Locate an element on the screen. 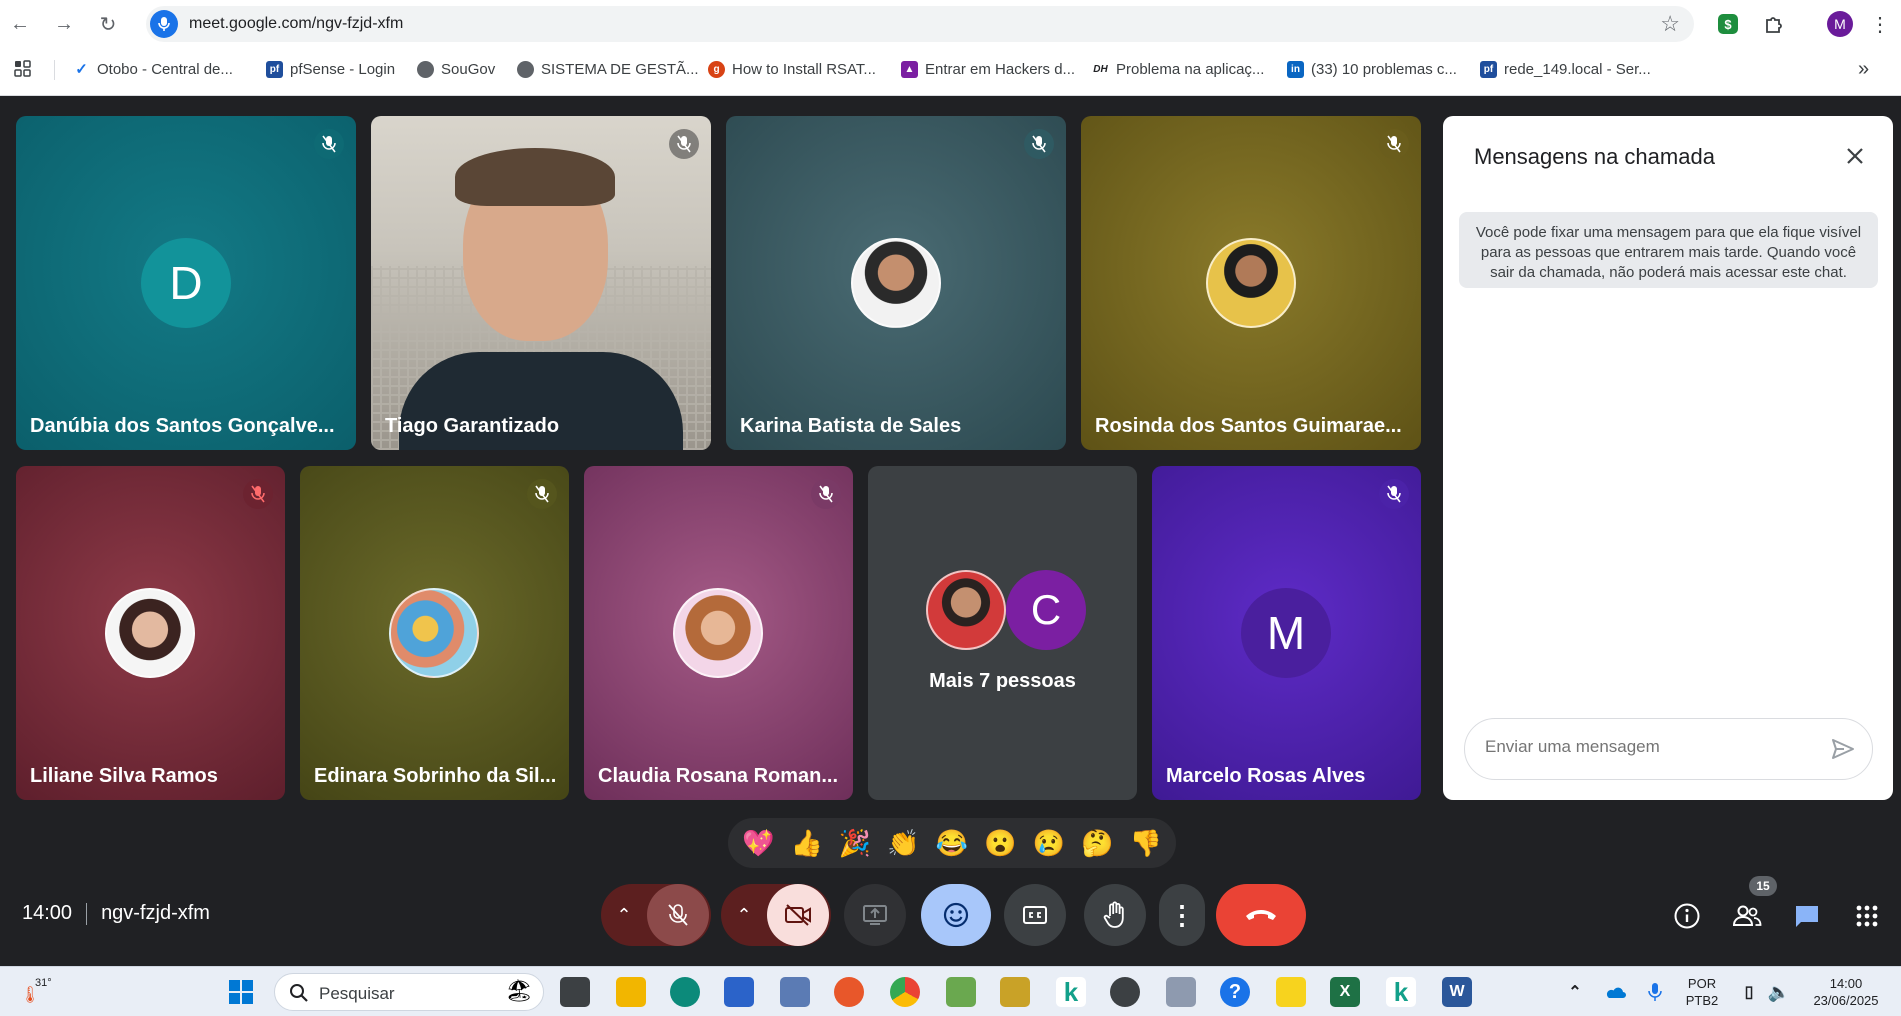 The image size is (1901, 1016). more-bookmarks-icon: » is located at coordinates (1863, 69).